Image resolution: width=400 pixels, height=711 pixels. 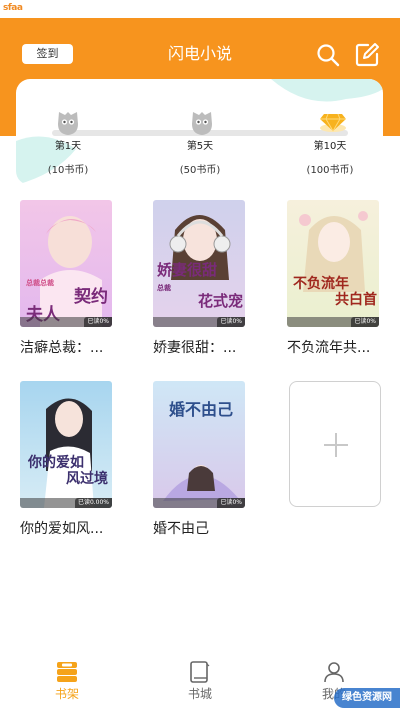 I want to click on milestone-day-label: 第10天, so click(x=330, y=146).